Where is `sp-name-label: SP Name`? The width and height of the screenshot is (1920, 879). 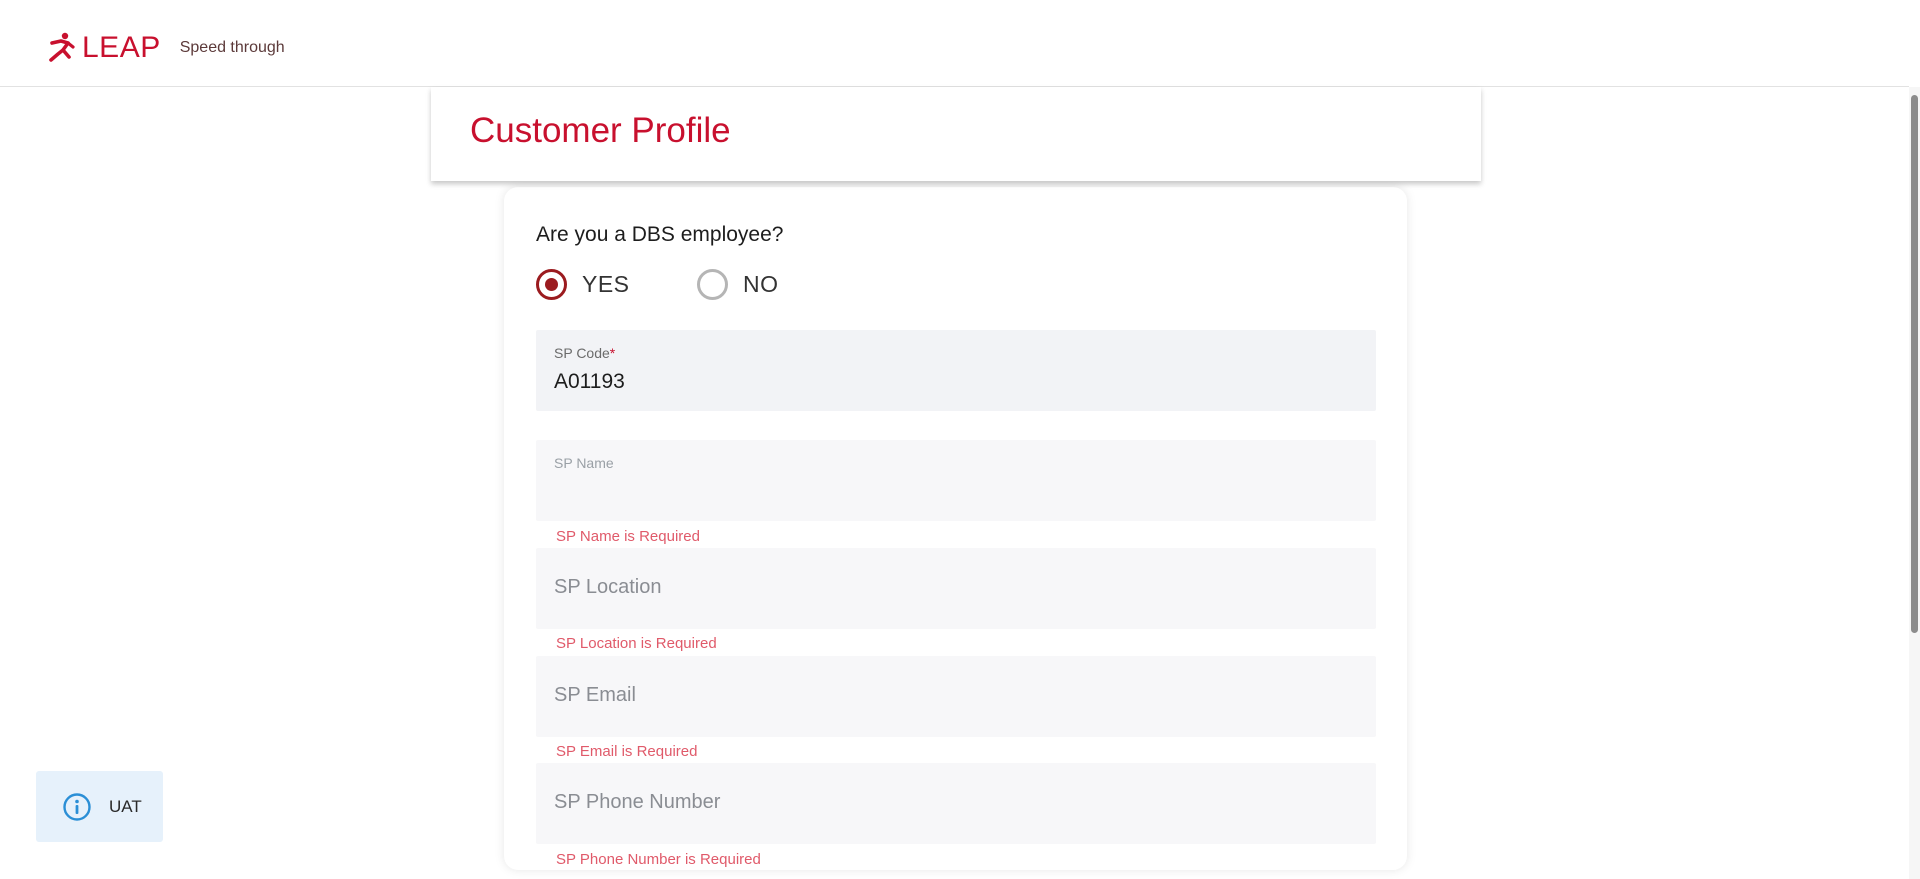
sp-name-label: SP Name is located at coordinates (584, 463).